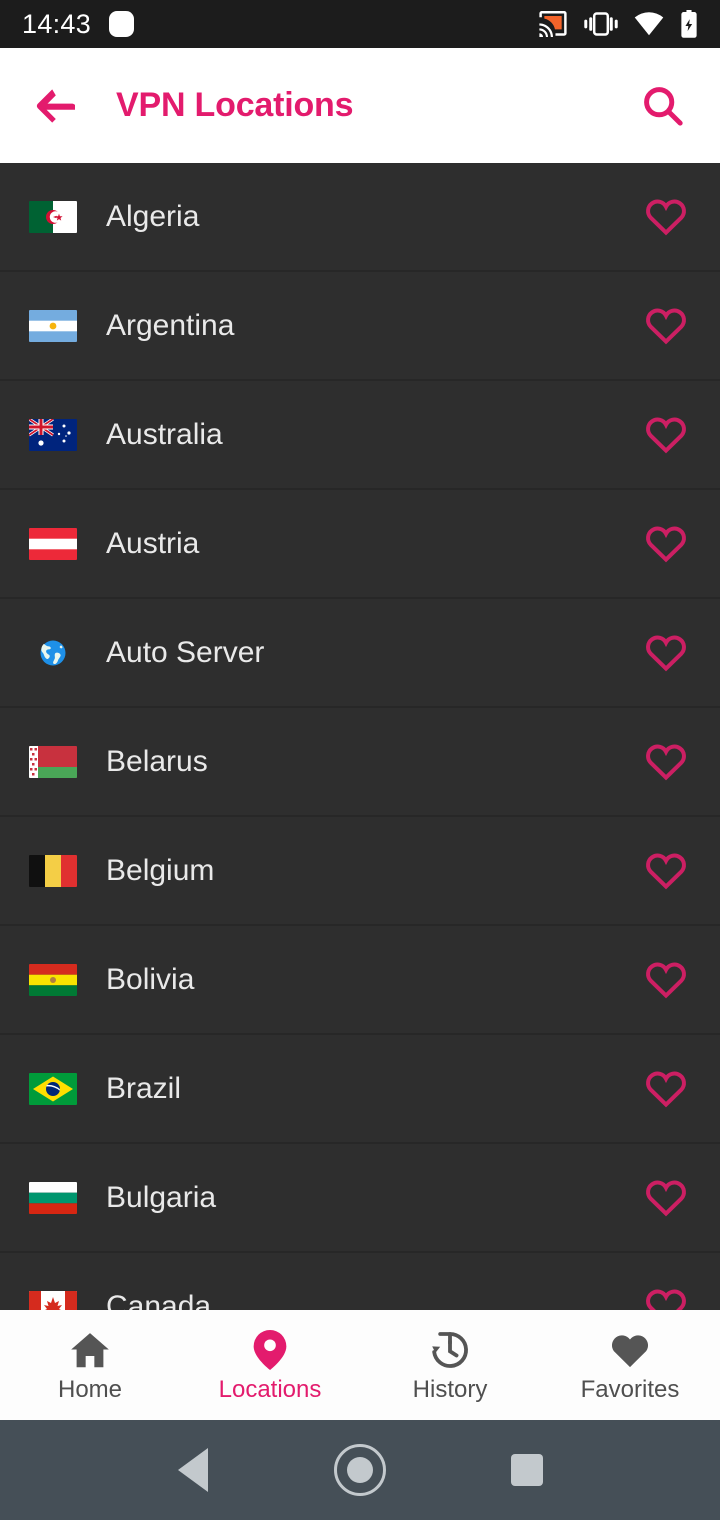 Image resolution: width=720 pixels, height=1520 pixels. What do you see at coordinates (53, 1197) in the screenshot?
I see `bulgaria-flag-icon` at bounding box center [53, 1197].